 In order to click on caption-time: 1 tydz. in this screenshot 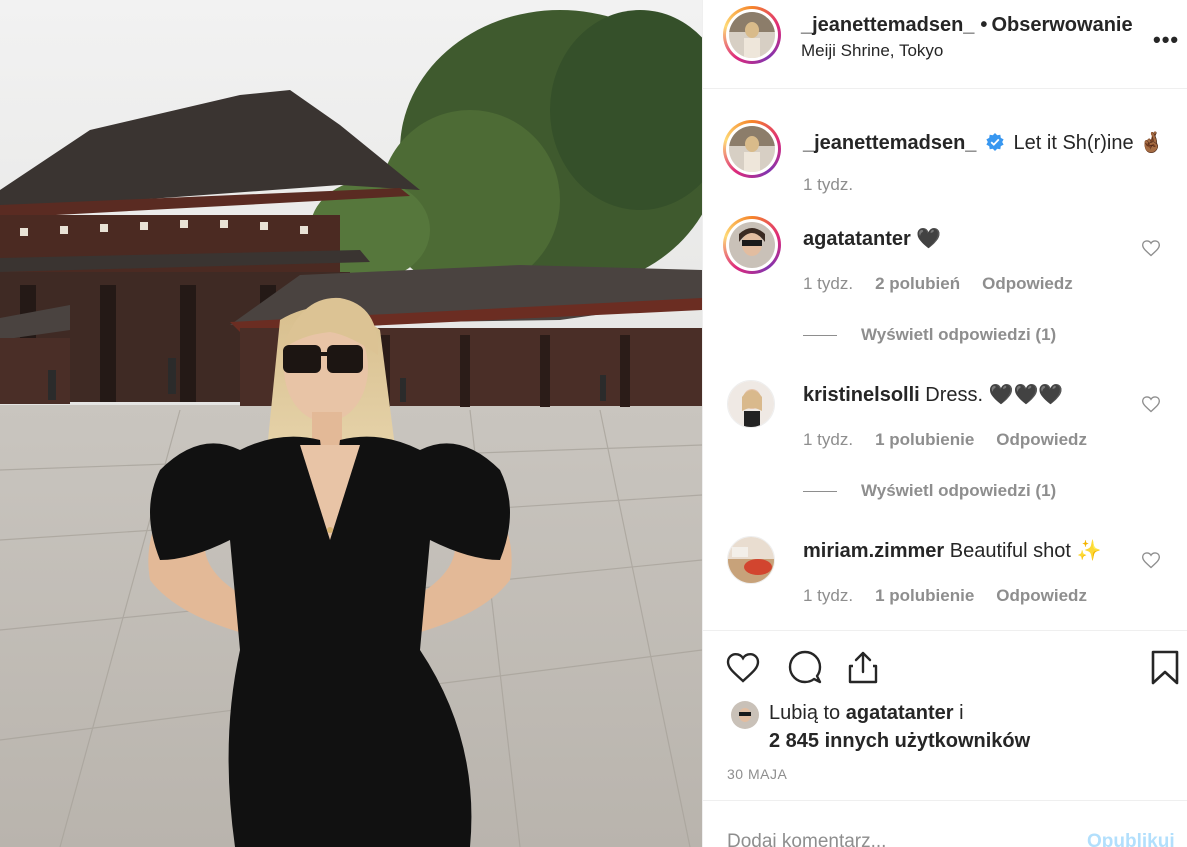, I will do `click(828, 184)`.